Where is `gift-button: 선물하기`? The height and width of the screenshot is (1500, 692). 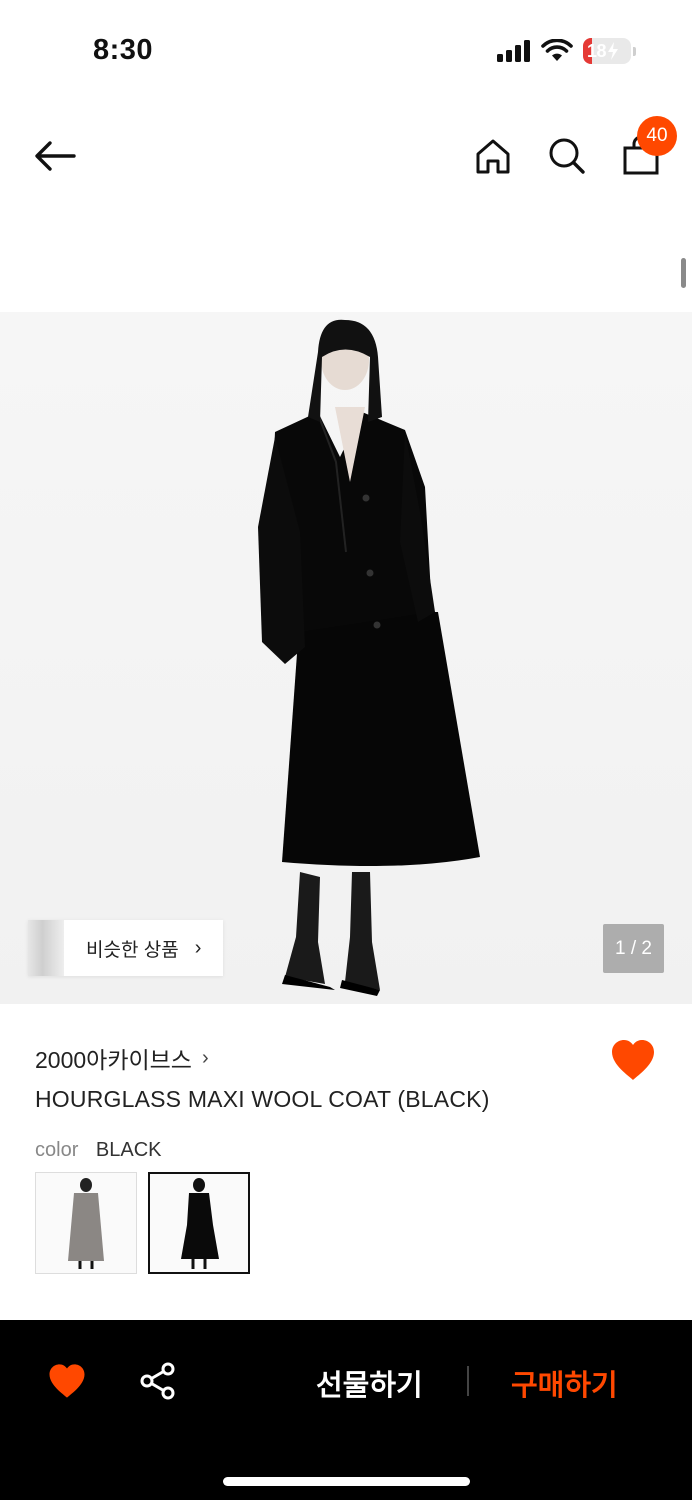
gift-button: 선물하기 is located at coordinates (369, 1383).